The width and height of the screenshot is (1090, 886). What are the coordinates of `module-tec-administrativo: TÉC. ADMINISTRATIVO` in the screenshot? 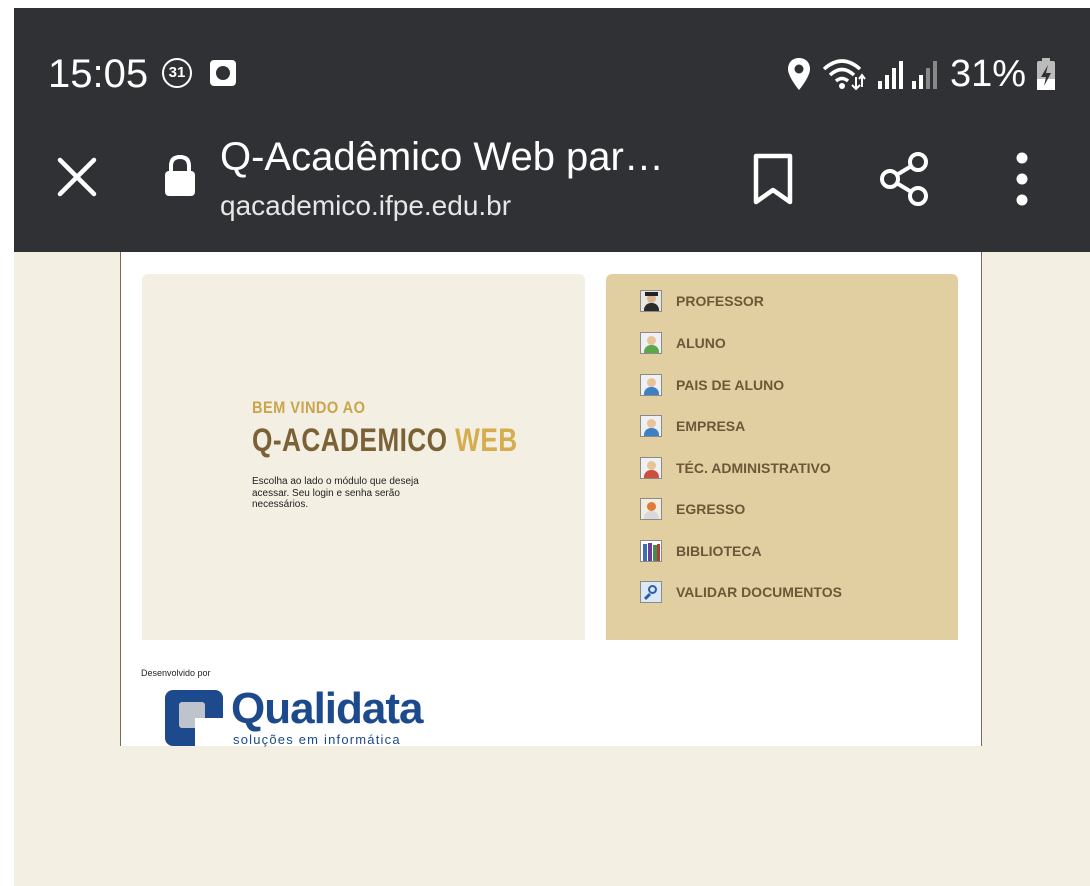 It's located at (735, 468).